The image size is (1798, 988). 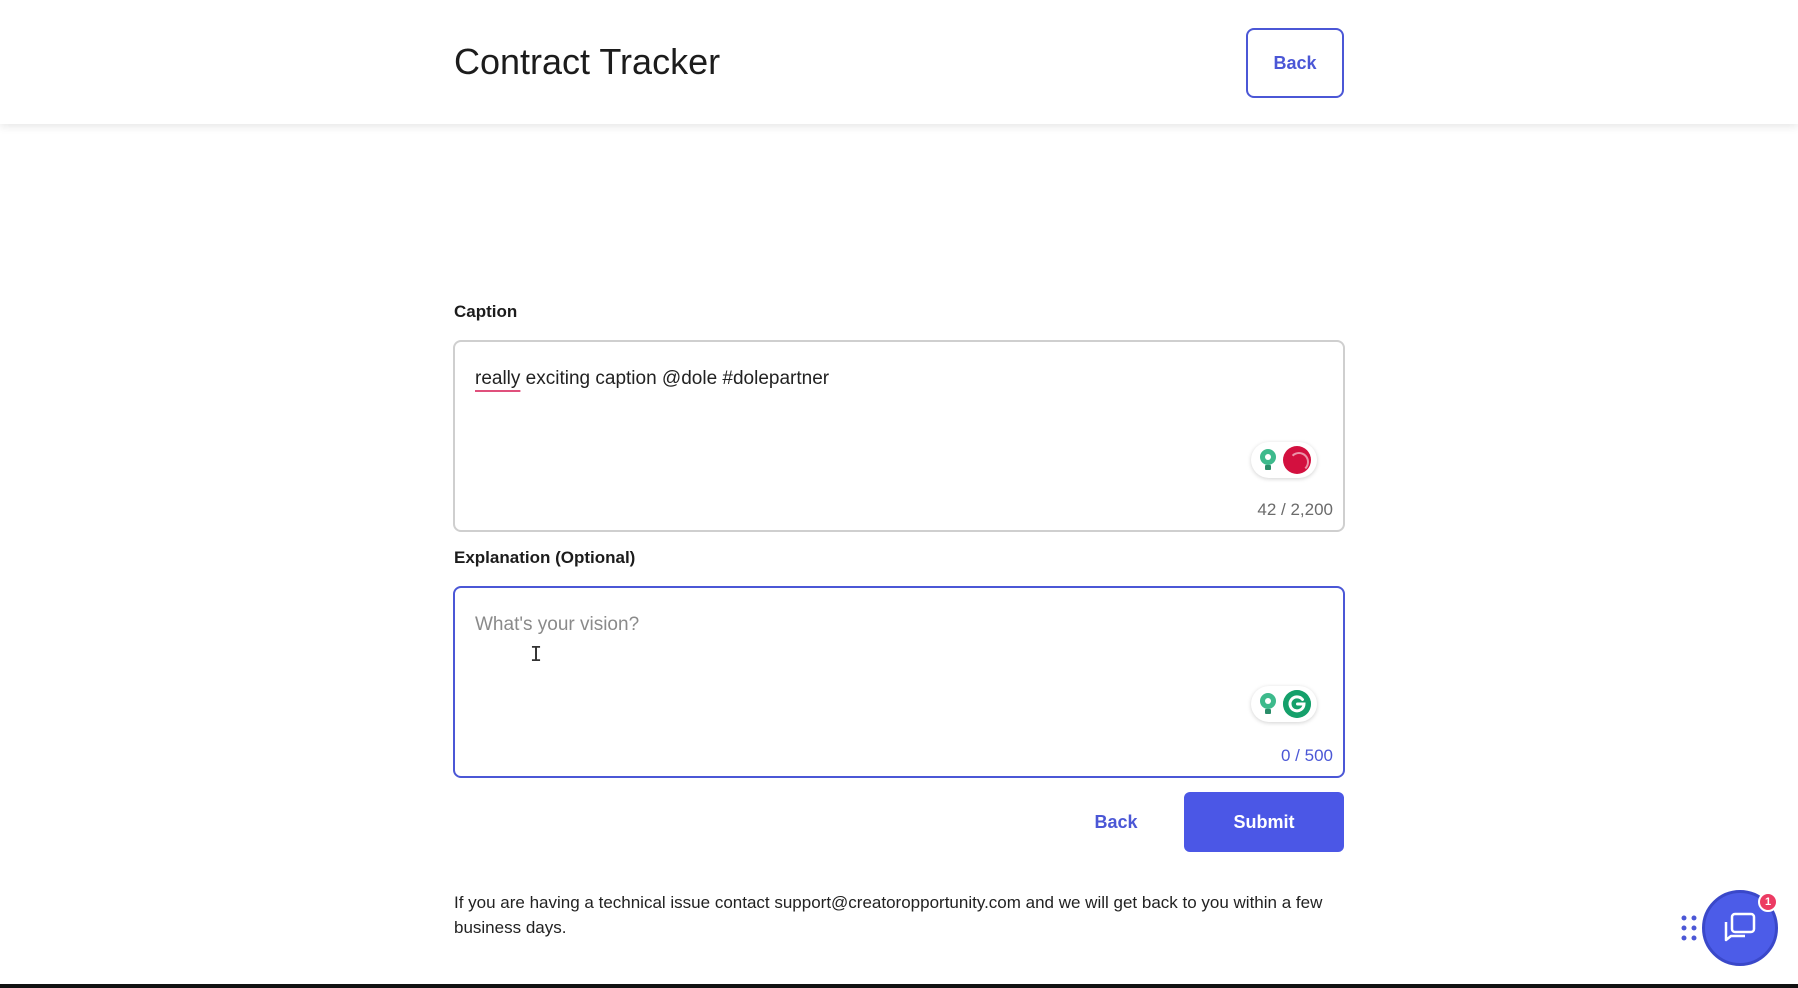 What do you see at coordinates (486, 311) in the screenshot?
I see `caption-label: Caption` at bounding box center [486, 311].